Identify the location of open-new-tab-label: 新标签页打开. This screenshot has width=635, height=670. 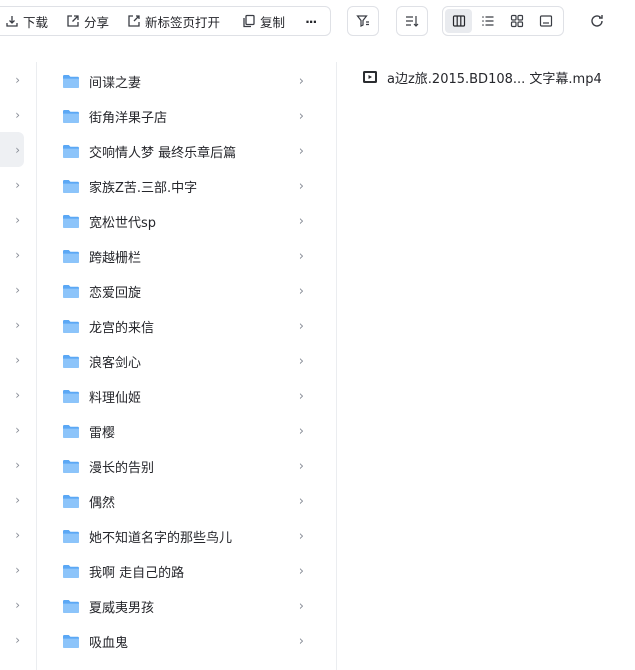
(183, 22).